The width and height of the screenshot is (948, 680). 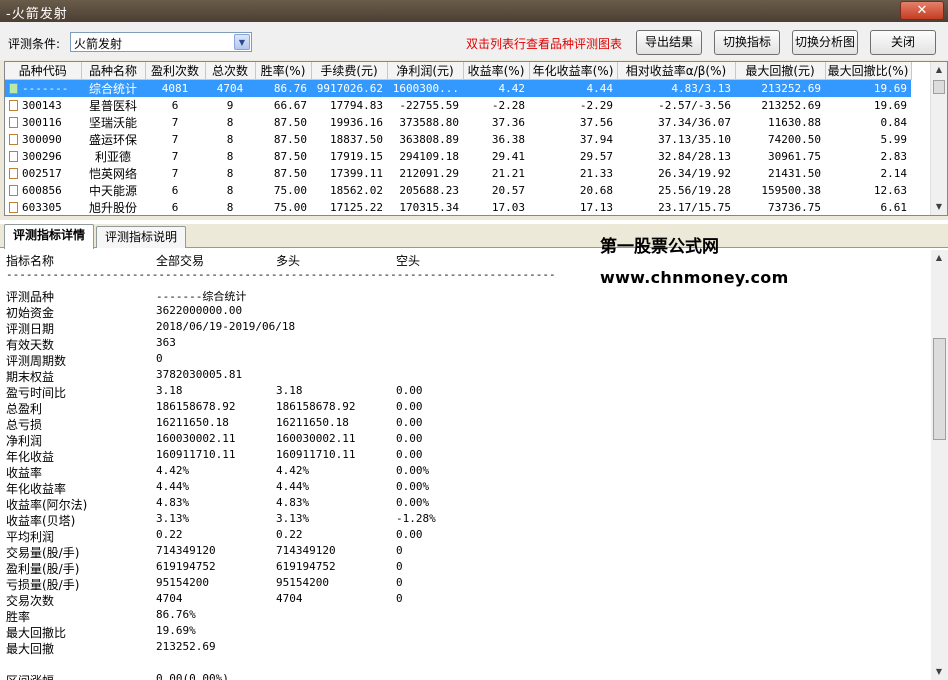 What do you see at coordinates (939, 389) in the screenshot?
I see `details-scroll-thumb` at bounding box center [939, 389].